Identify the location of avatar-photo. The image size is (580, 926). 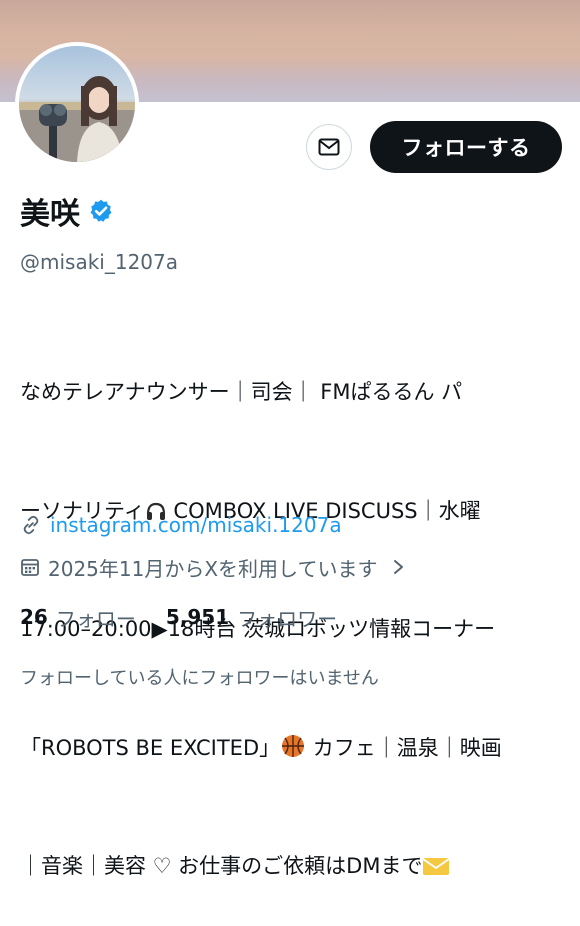
(77, 104).